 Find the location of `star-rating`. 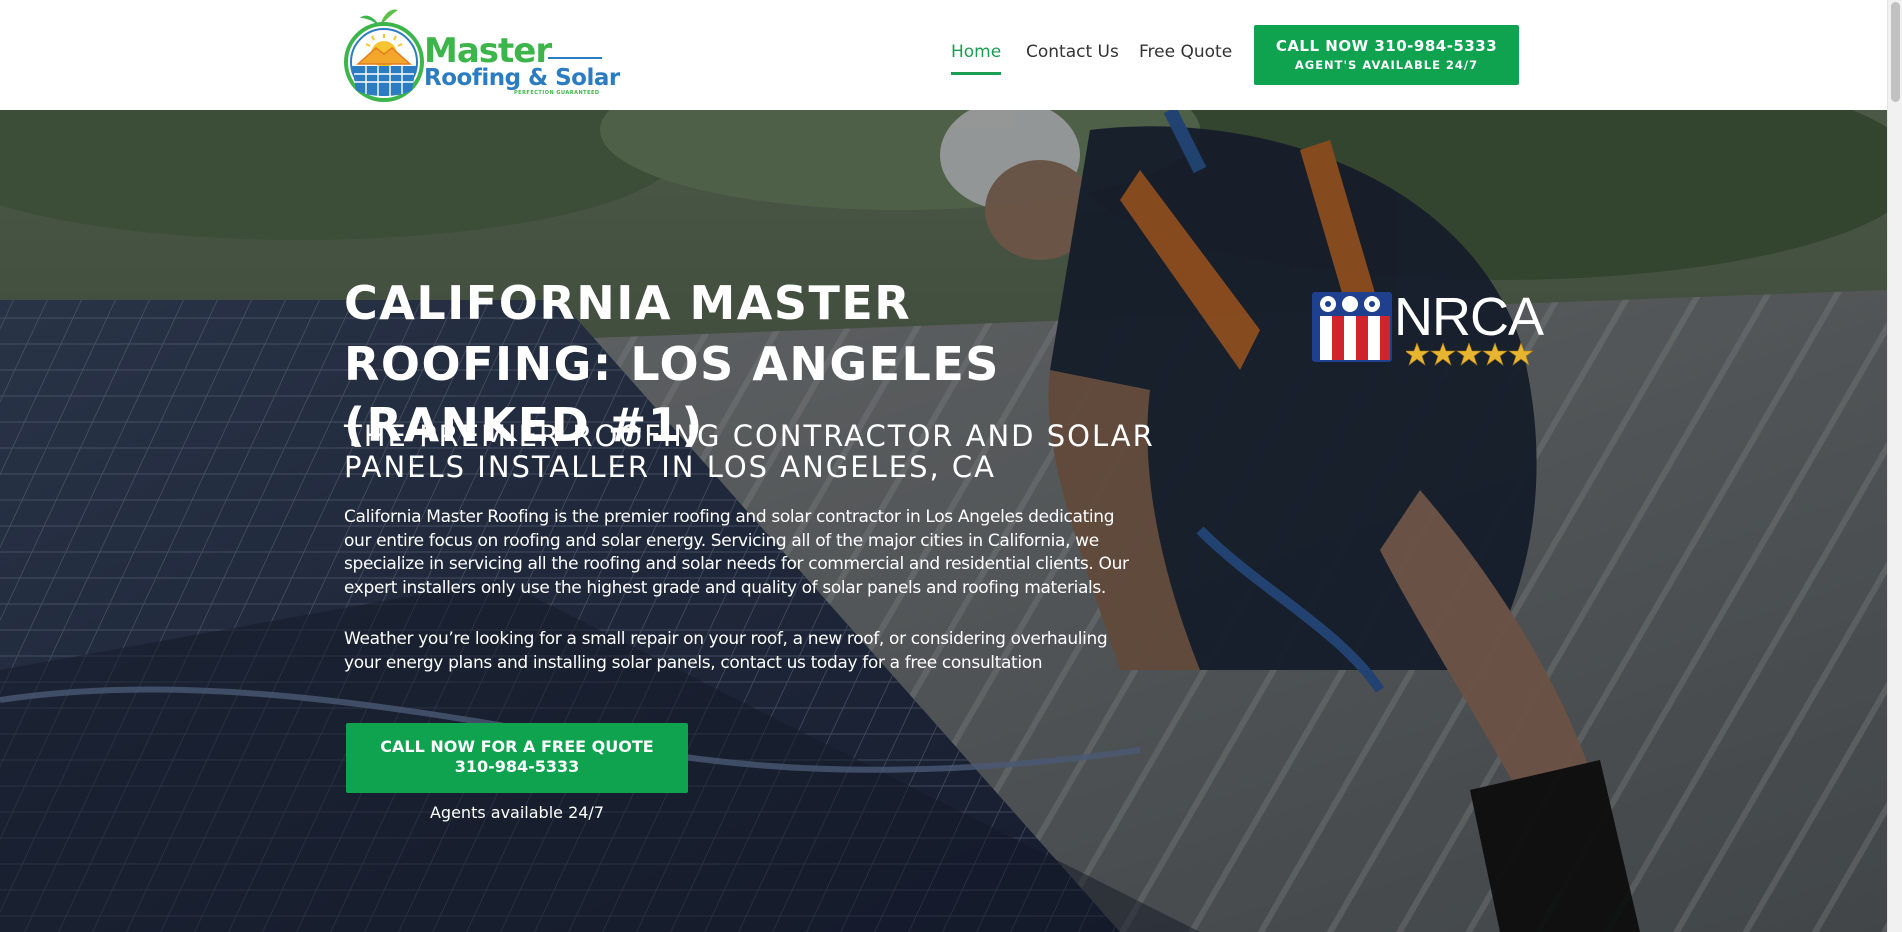

star-rating is located at coordinates (1470, 354).